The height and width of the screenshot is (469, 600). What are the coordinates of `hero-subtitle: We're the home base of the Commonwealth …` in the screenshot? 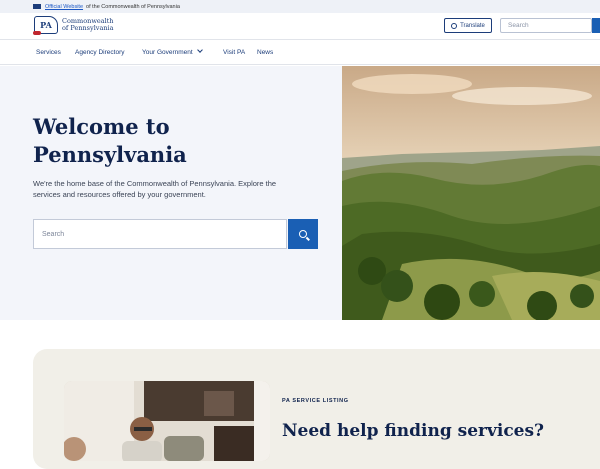 It's located at (155, 189).